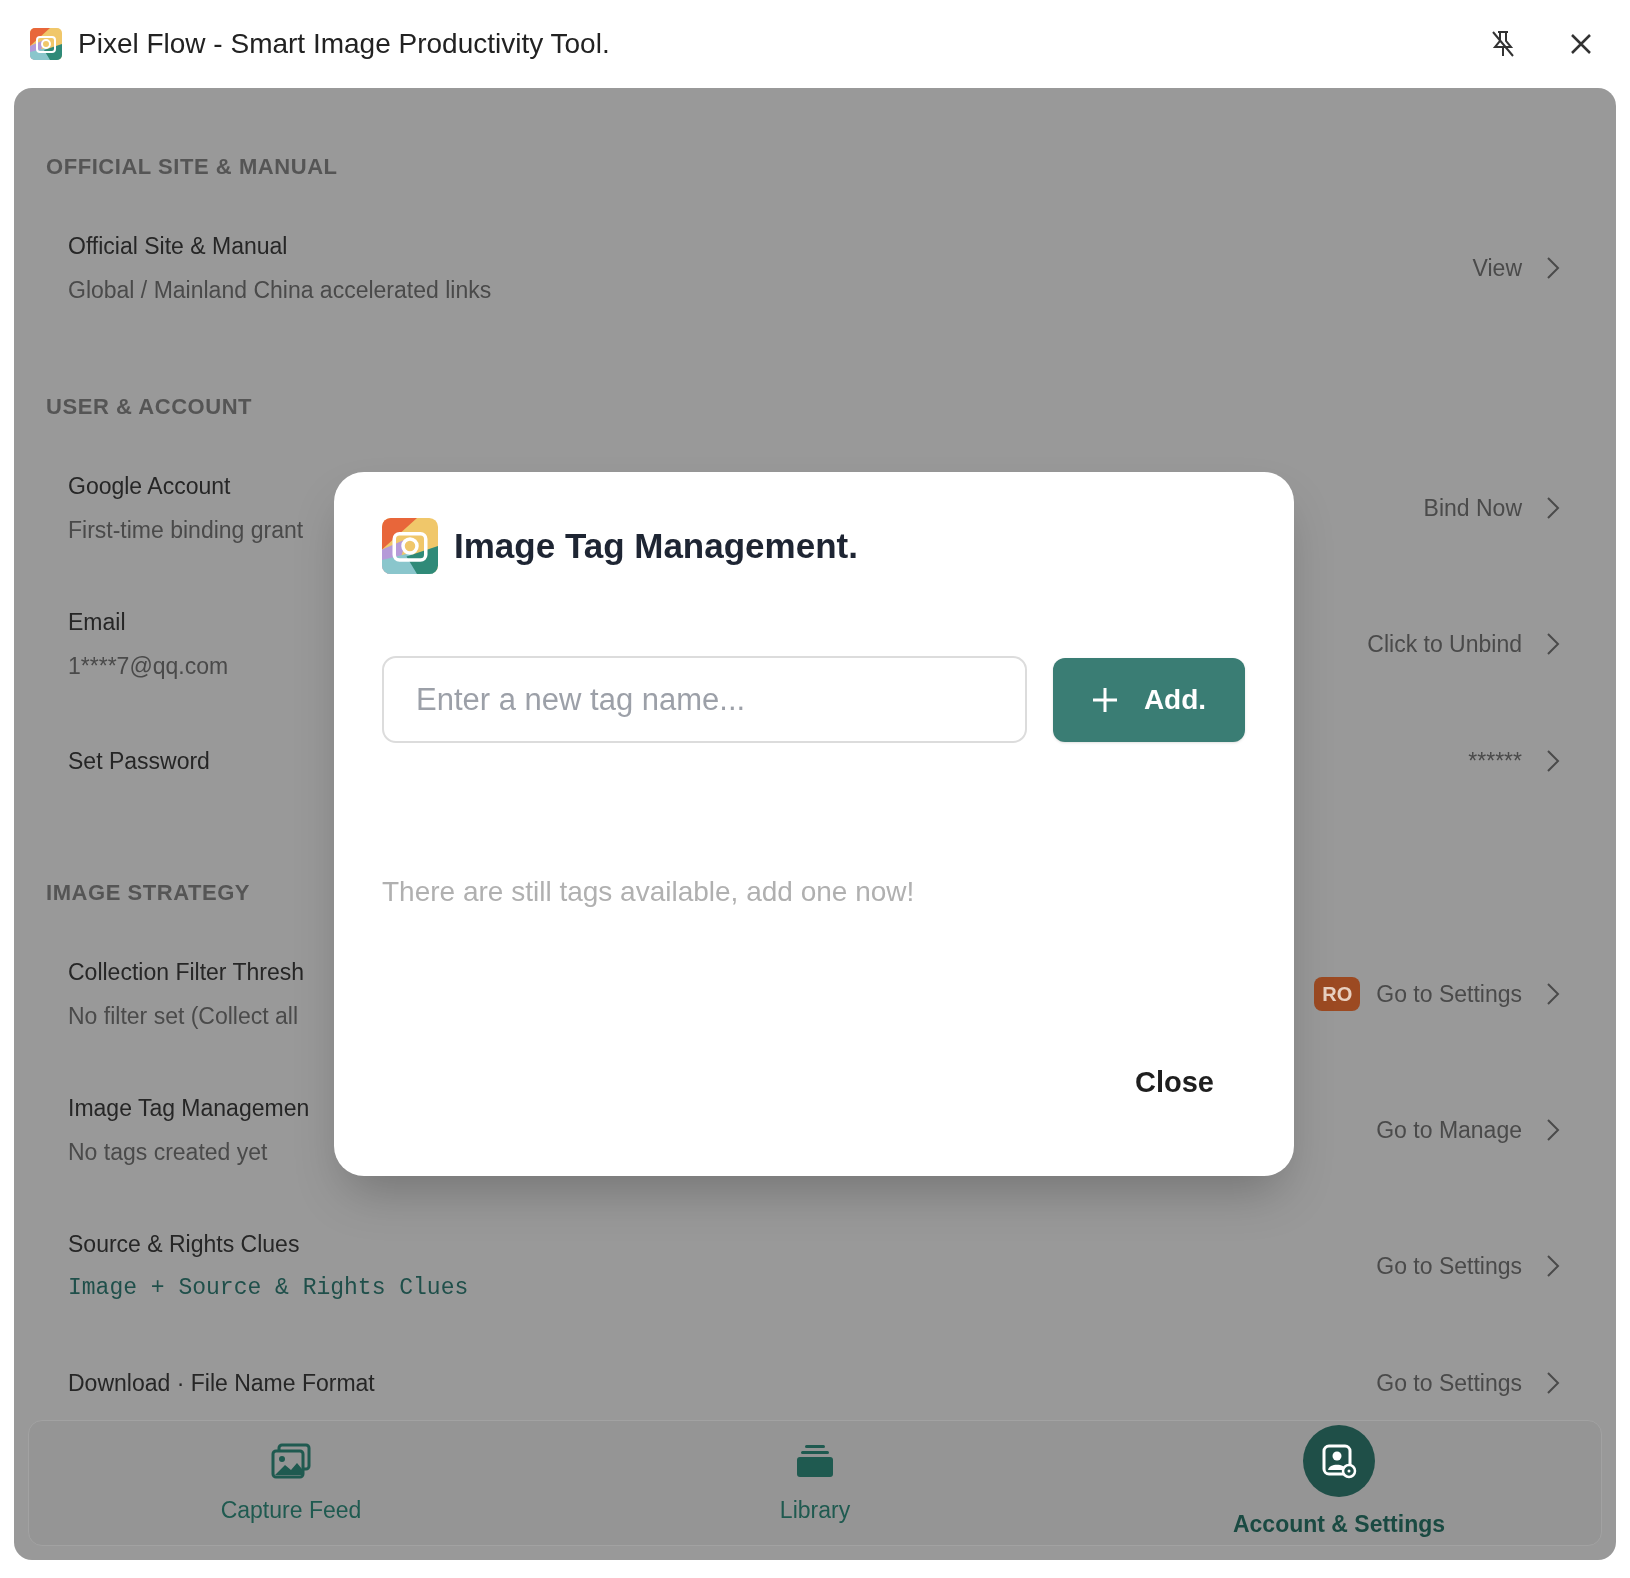 Image resolution: width=1630 pixels, height=1578 pixels. Describe the element at coordinates (221, 1383) in the screenshot. I see `setting-title: Download · File Name Format` at that location.